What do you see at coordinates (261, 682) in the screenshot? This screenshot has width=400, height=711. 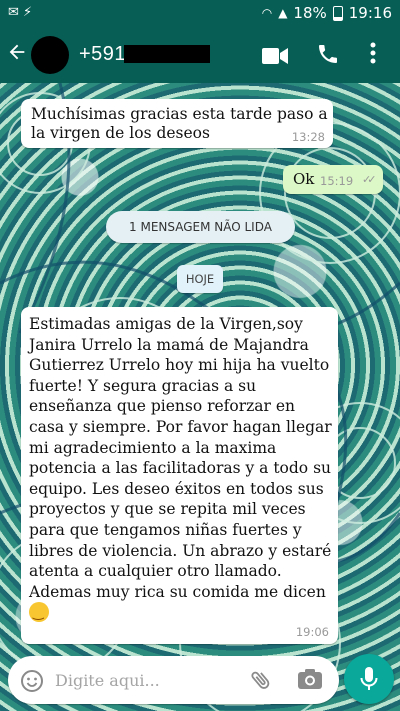 I see `attach-icon` at bounding box center [261, 682].